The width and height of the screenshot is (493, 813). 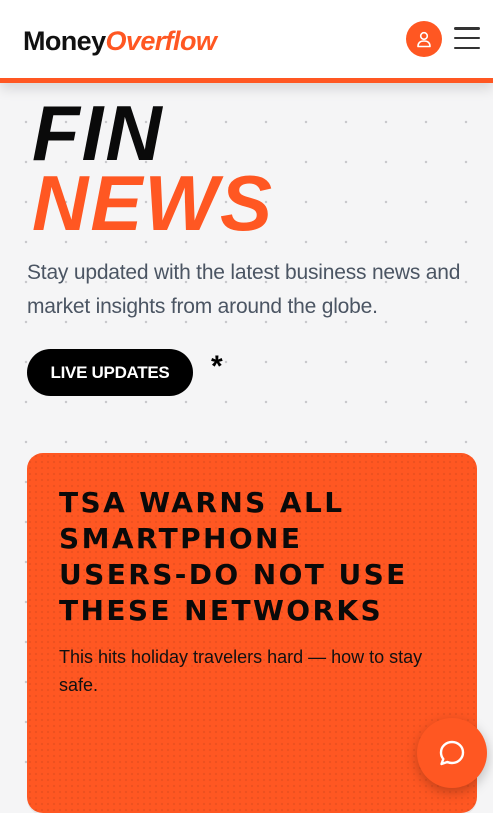 I want to click on decorative-asterisk: *, so click(x=217, y=366).